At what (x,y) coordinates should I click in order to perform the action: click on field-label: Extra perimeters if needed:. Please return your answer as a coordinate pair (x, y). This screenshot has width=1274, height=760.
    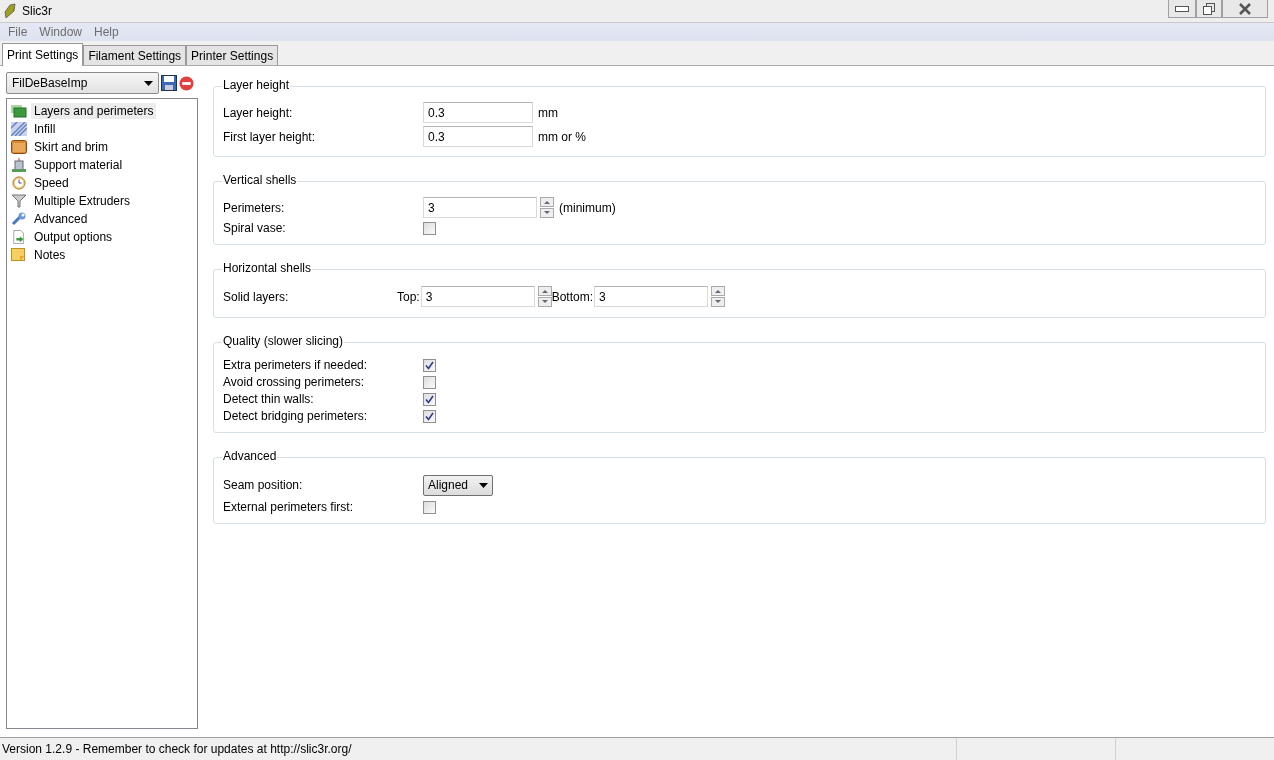
    Looking at the image, I should click on (296, 365).